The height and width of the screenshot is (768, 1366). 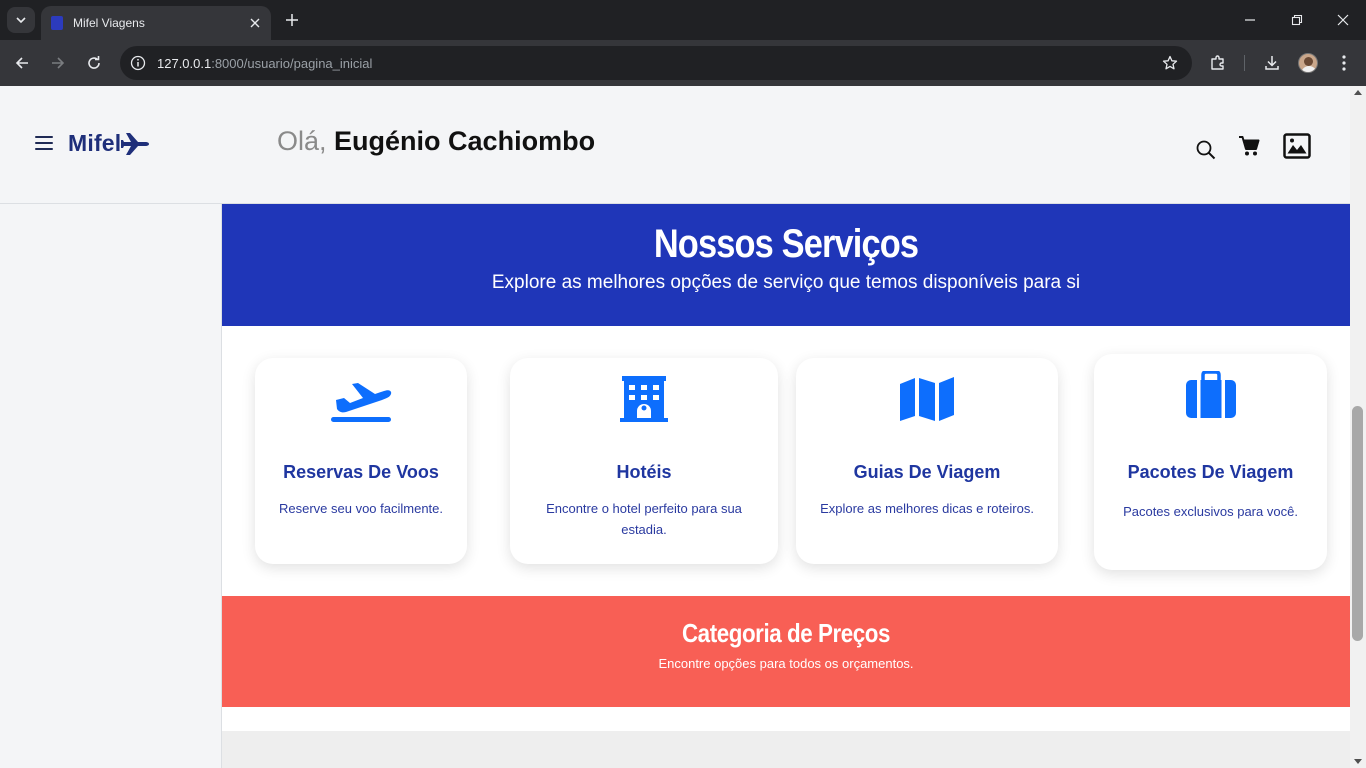 What do you see at coordinates (927, 472) in the screenshot?
I see `card-title: Guias De Viagem` at bounding box center [927, 472].